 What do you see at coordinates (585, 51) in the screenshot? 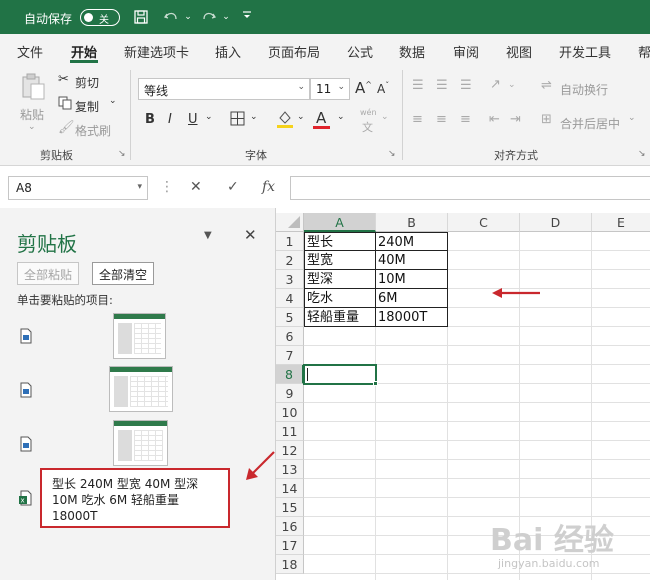
I see `tab-developer: 开发工具` at bounding box center [585, 51].